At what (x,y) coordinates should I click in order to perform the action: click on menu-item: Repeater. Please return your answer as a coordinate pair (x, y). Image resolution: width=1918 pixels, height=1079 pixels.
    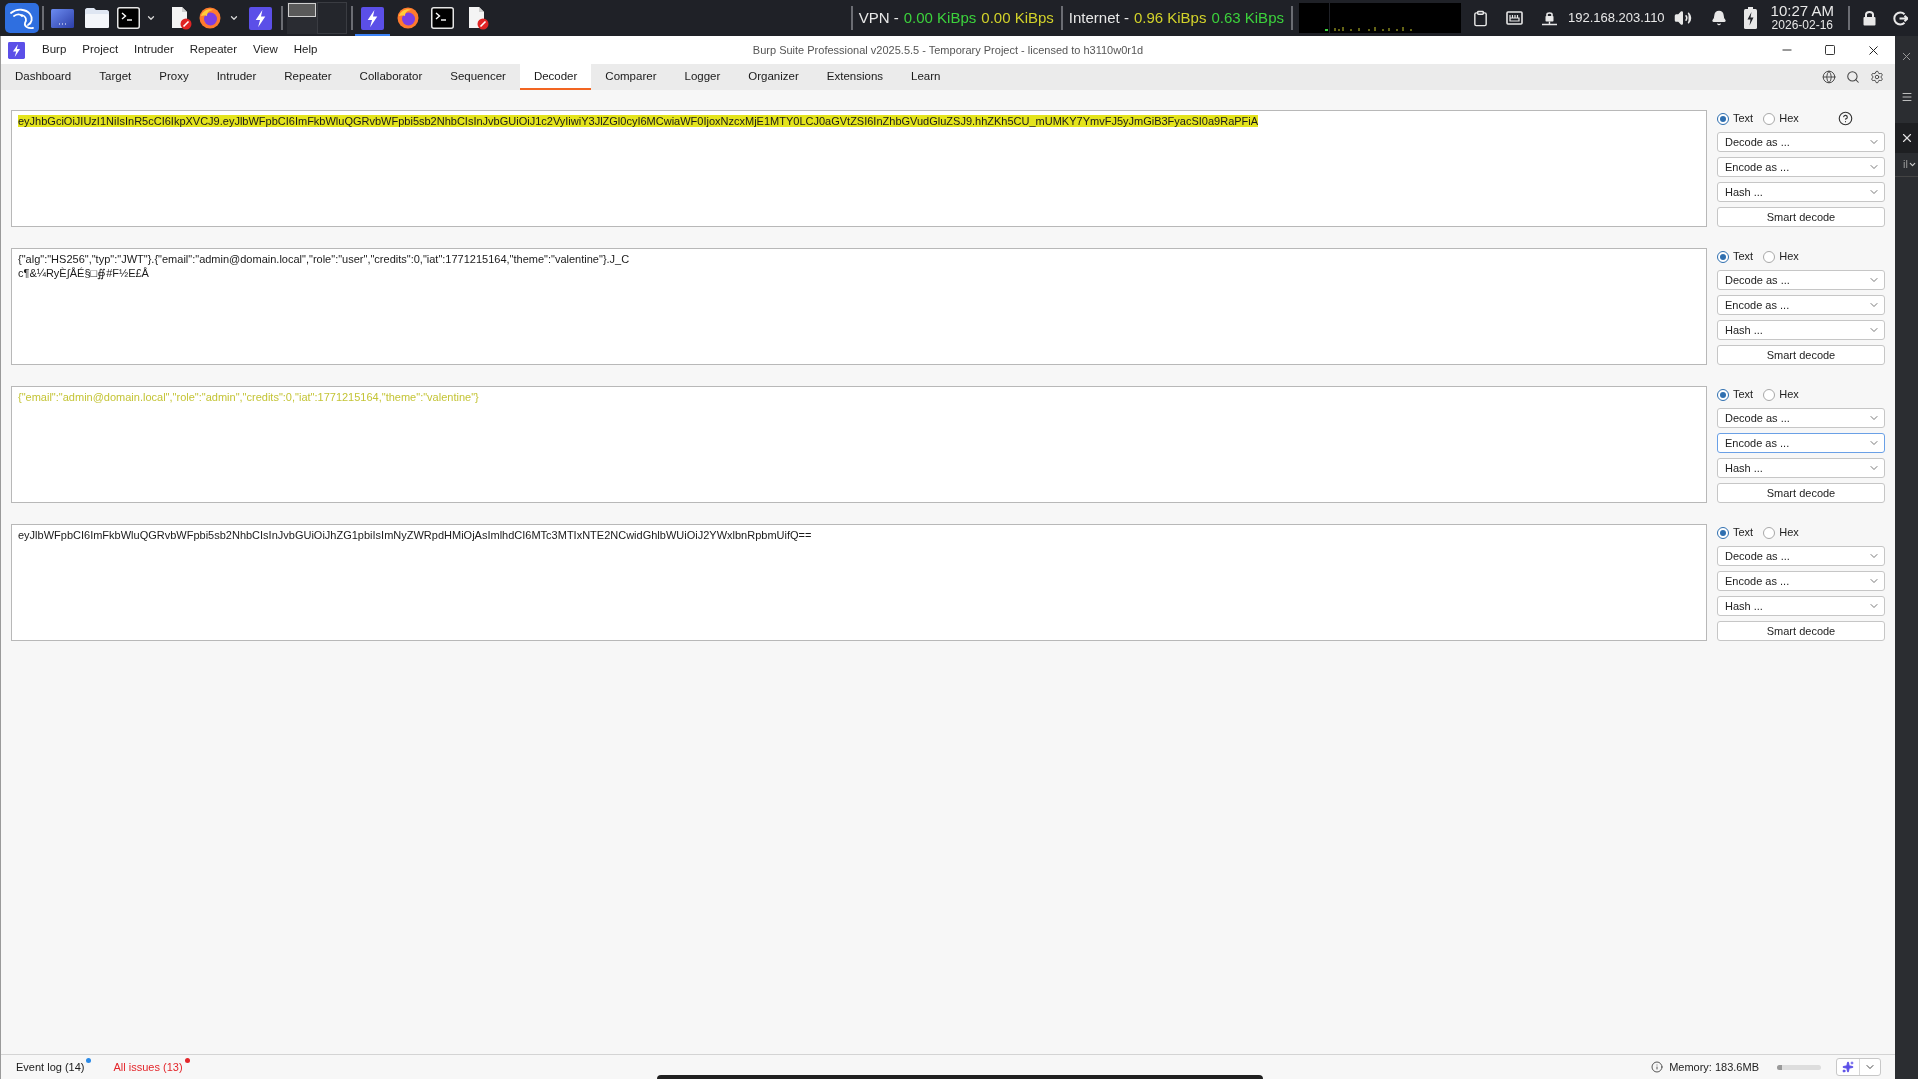
    Looking at the image, I should click on (213, 50).